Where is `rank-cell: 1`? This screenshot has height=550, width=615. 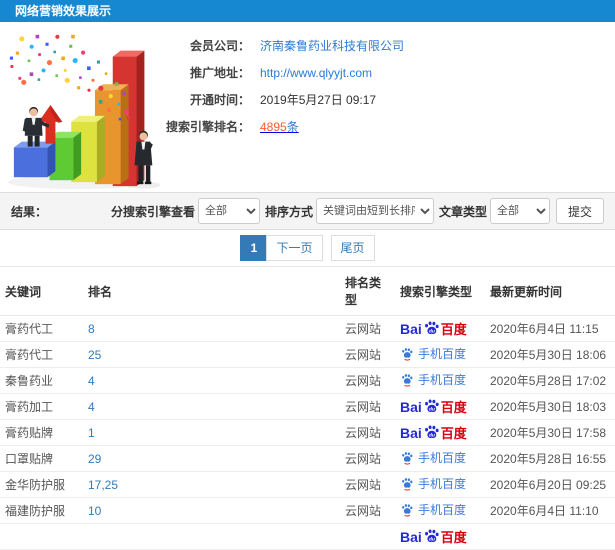 rank-cell: 1 is located at coordinates (211, 432).